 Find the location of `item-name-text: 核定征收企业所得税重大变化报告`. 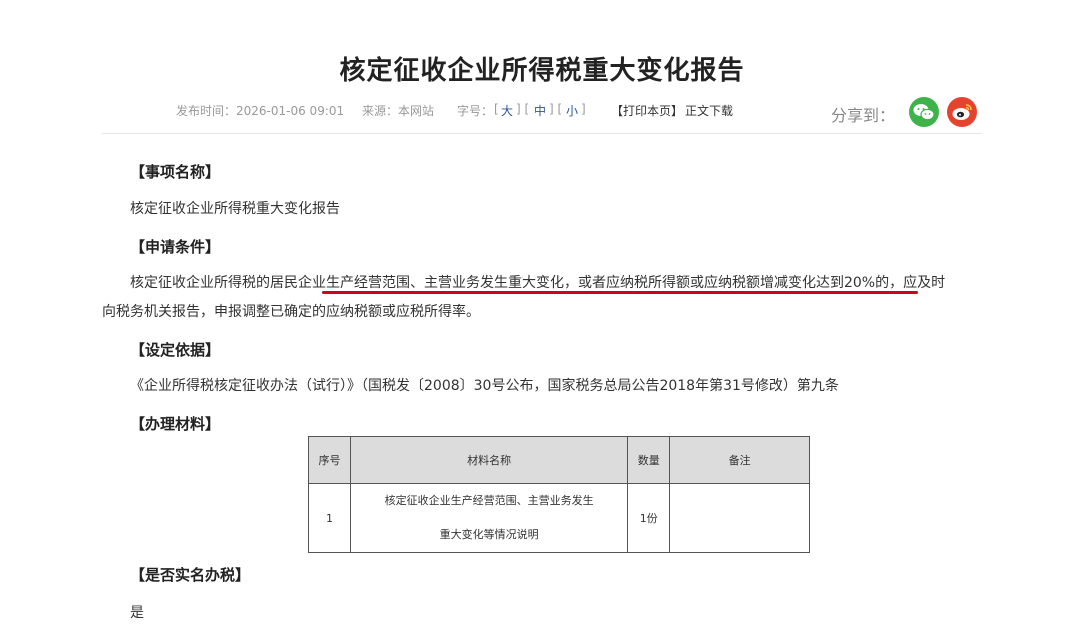

item-name-text: 核定征收企业所得税重大变化报告 is located at coordinates (235, 209).